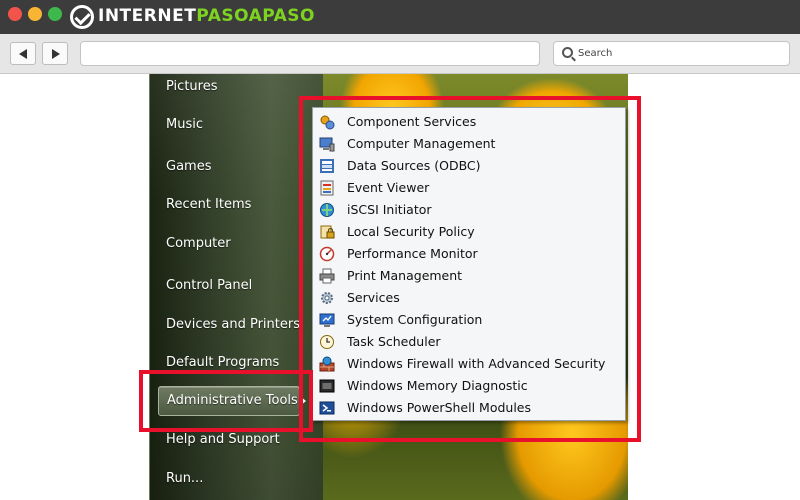  Describe the element at coordinates (208, 204) in the screenshot. I see `start-item-recent-items: Recent Items` at that location.